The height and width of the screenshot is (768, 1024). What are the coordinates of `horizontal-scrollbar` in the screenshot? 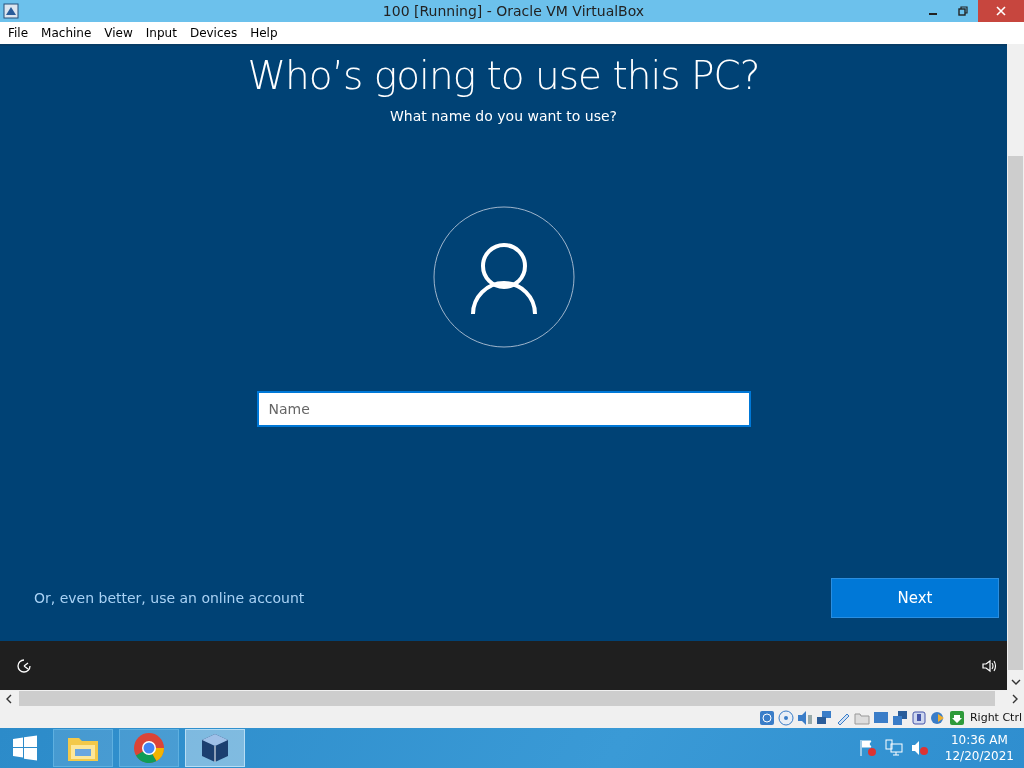 It's located at (512, 698).